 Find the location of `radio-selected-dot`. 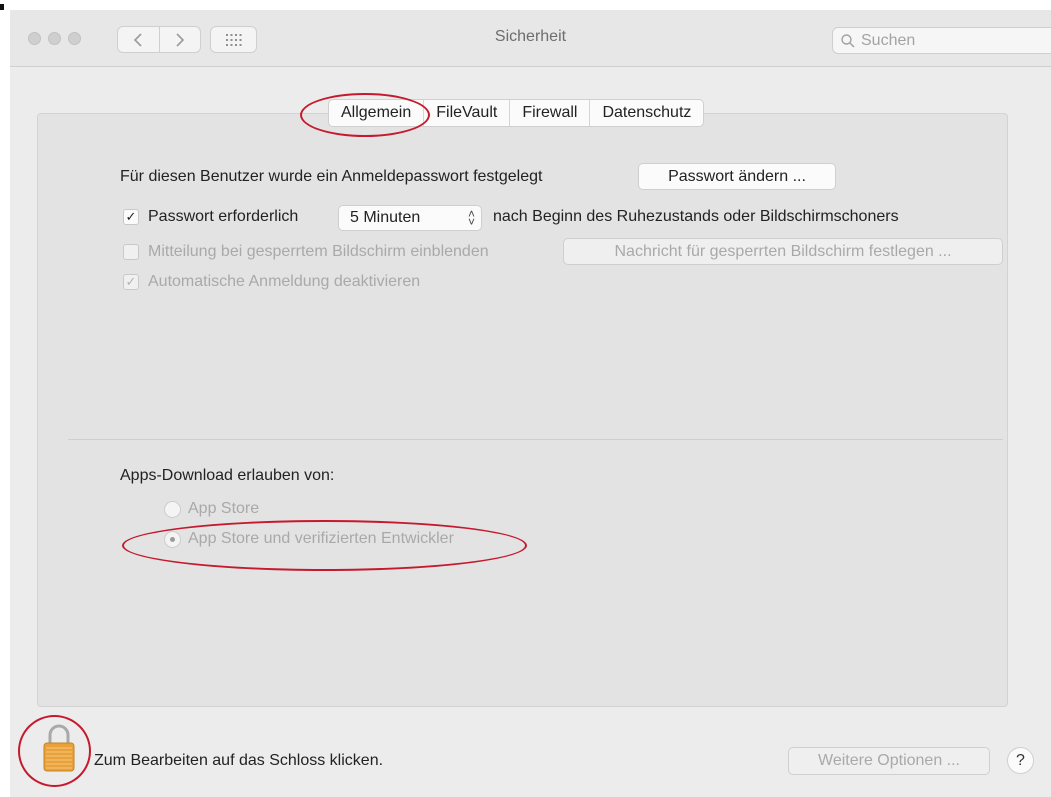

radio-selected-dot is located at coordinates (172, 539).